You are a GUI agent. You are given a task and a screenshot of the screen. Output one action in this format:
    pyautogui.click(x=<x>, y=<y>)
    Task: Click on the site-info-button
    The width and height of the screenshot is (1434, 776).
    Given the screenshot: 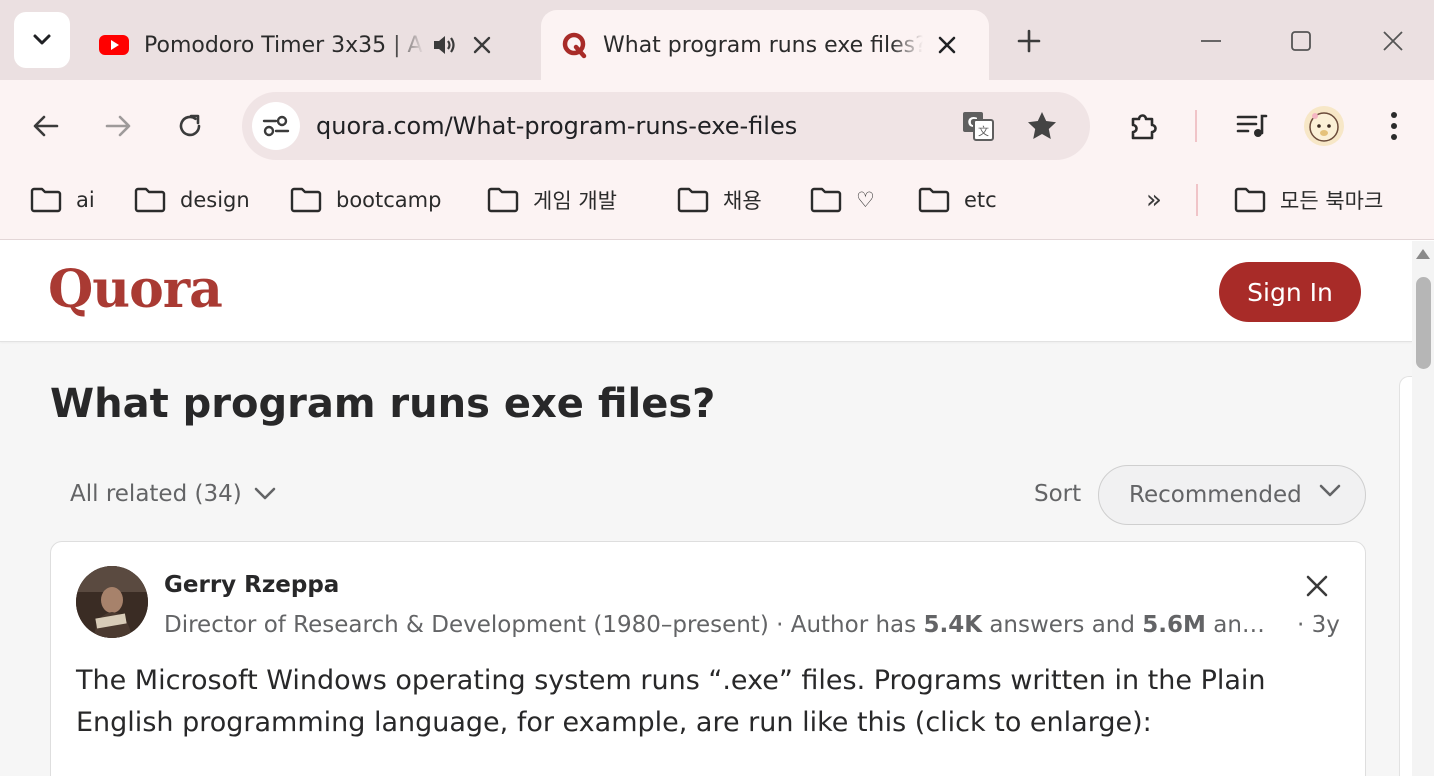 What is the action you would take?
    pyautogui.click(x=276, y=126)
    